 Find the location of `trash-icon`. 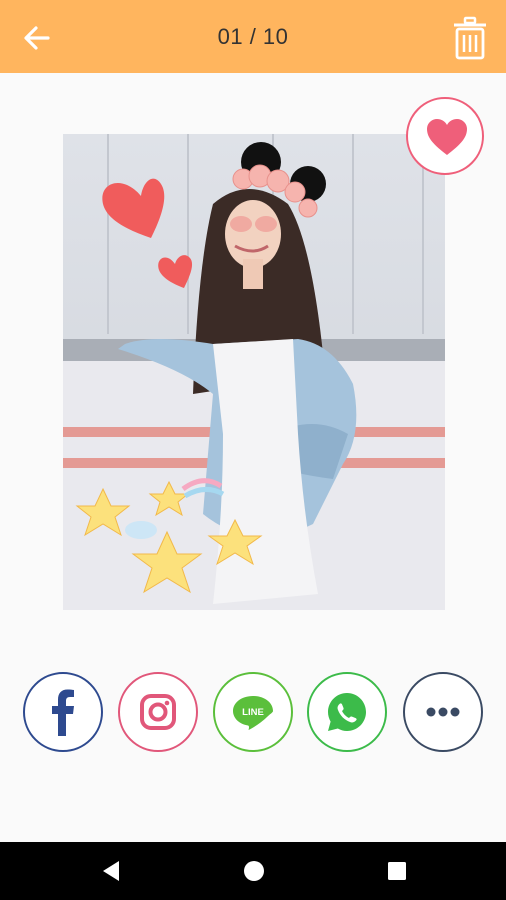

trash-icon is located at coordinates (470, 38).